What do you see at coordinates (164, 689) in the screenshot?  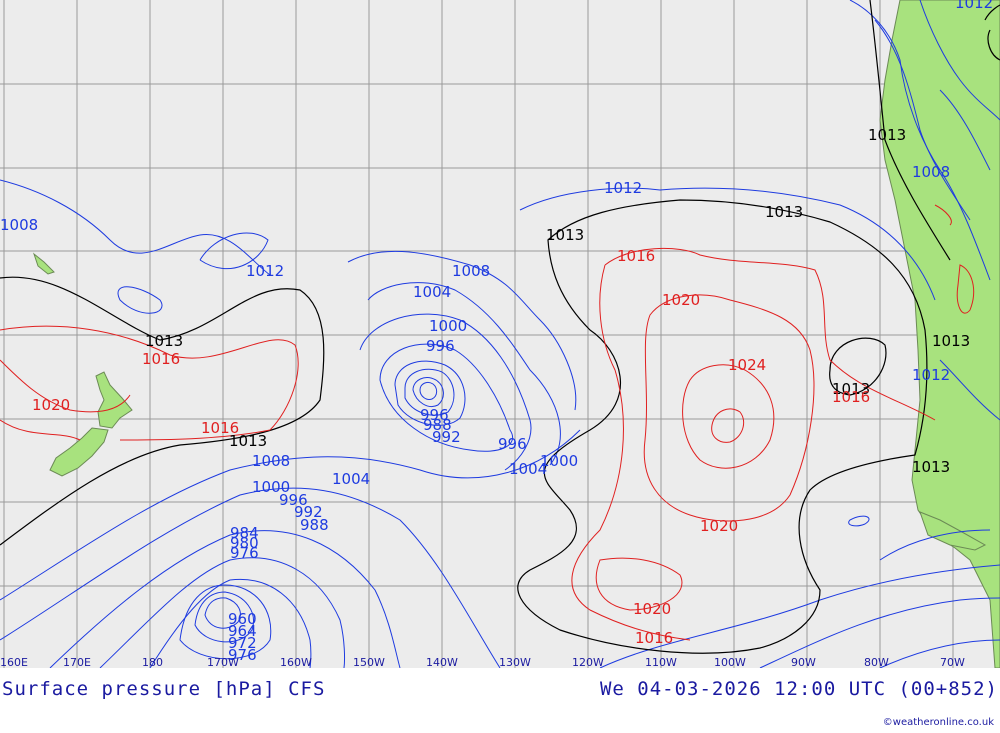 I see `map-title: Surface pressure [hPa] CFS` at bounding box center [164, 689].